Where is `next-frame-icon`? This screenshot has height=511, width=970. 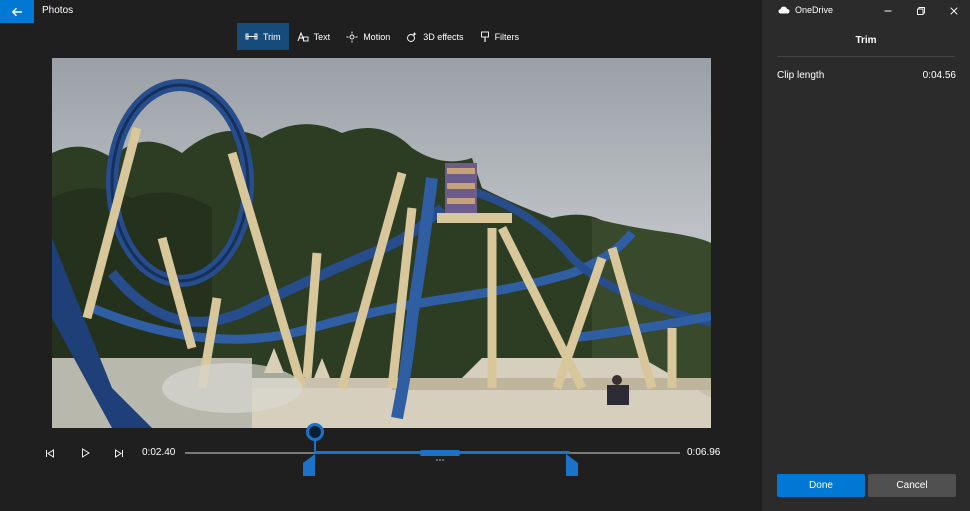 next-frame-icon is located at coordinates (119, 453).